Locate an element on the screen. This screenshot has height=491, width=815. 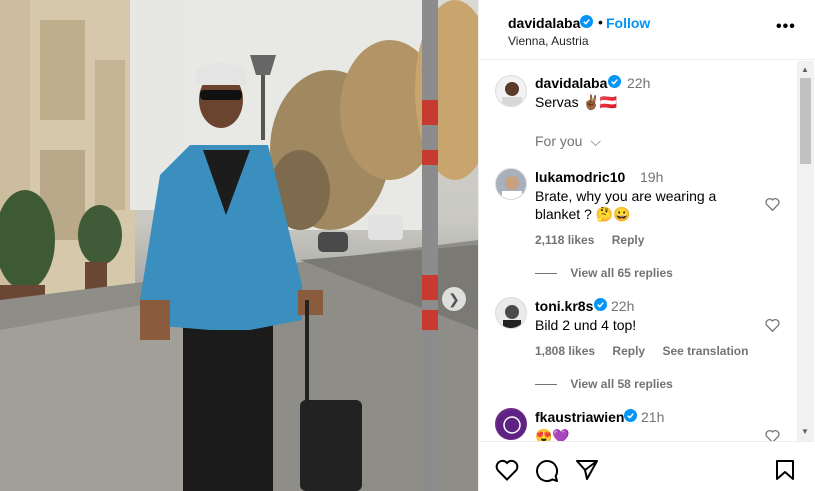
chevron-down-icon: ⌵ is located at coordinates (595, 141).